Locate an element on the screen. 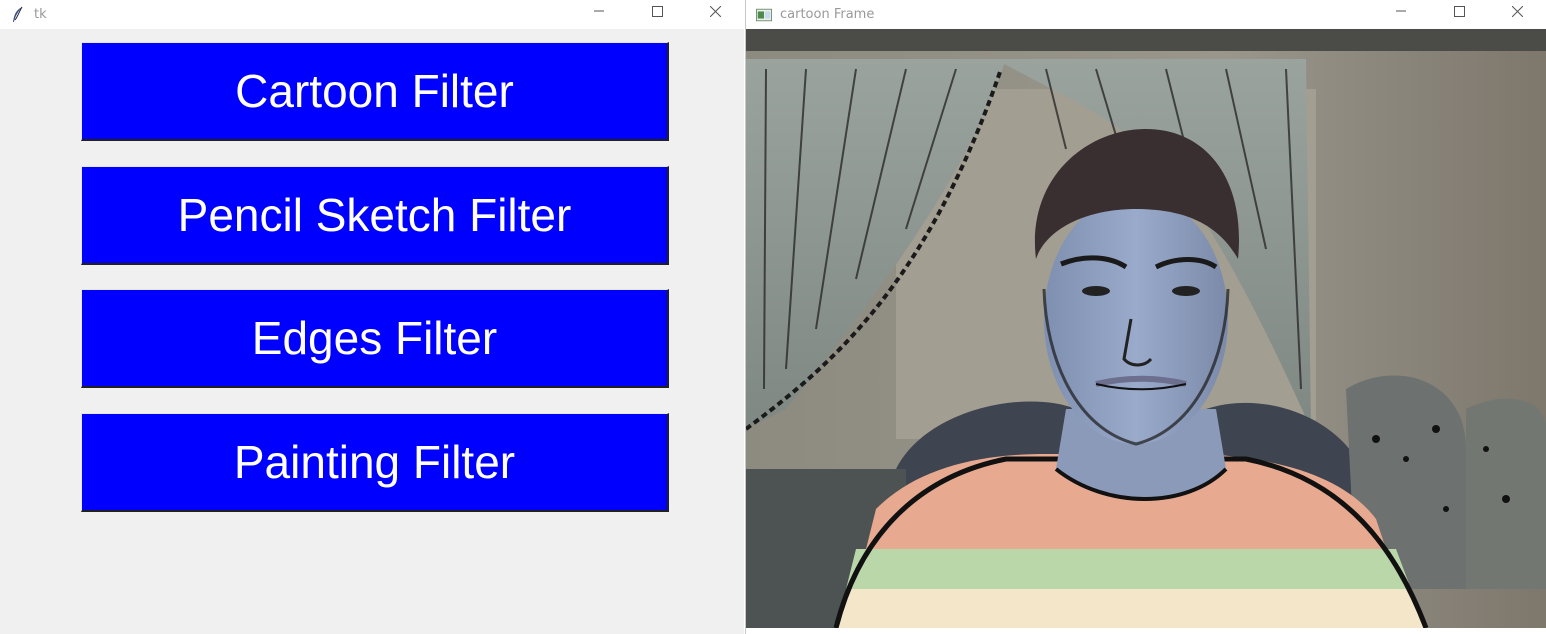 This screenshot has width=1546, height=634. feather-icon is located at coordinates (18, 14).